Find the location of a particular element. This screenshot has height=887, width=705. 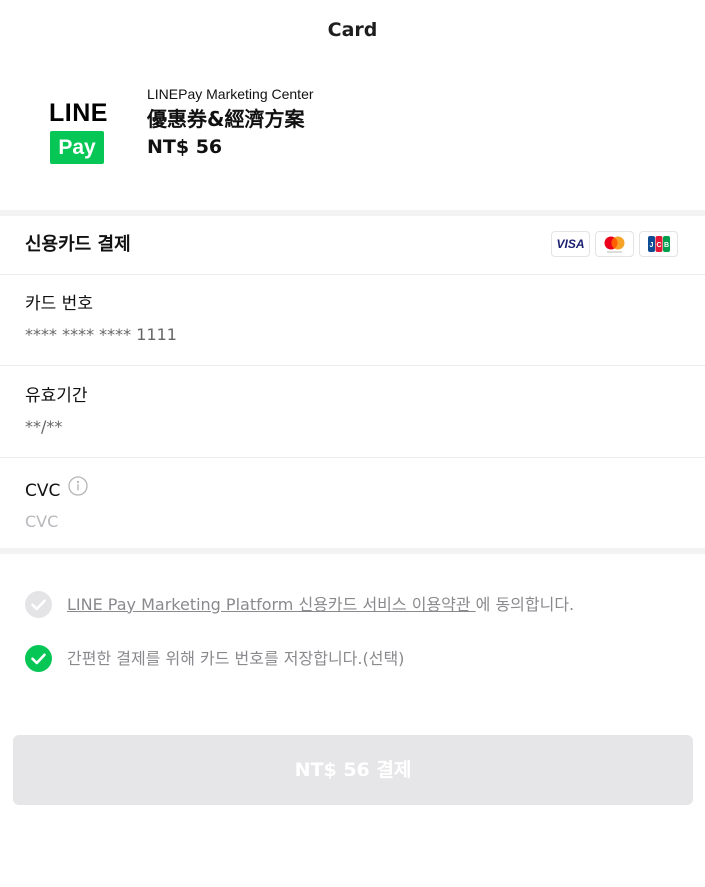

mastercard-logo is located at coordinates (614, 244).